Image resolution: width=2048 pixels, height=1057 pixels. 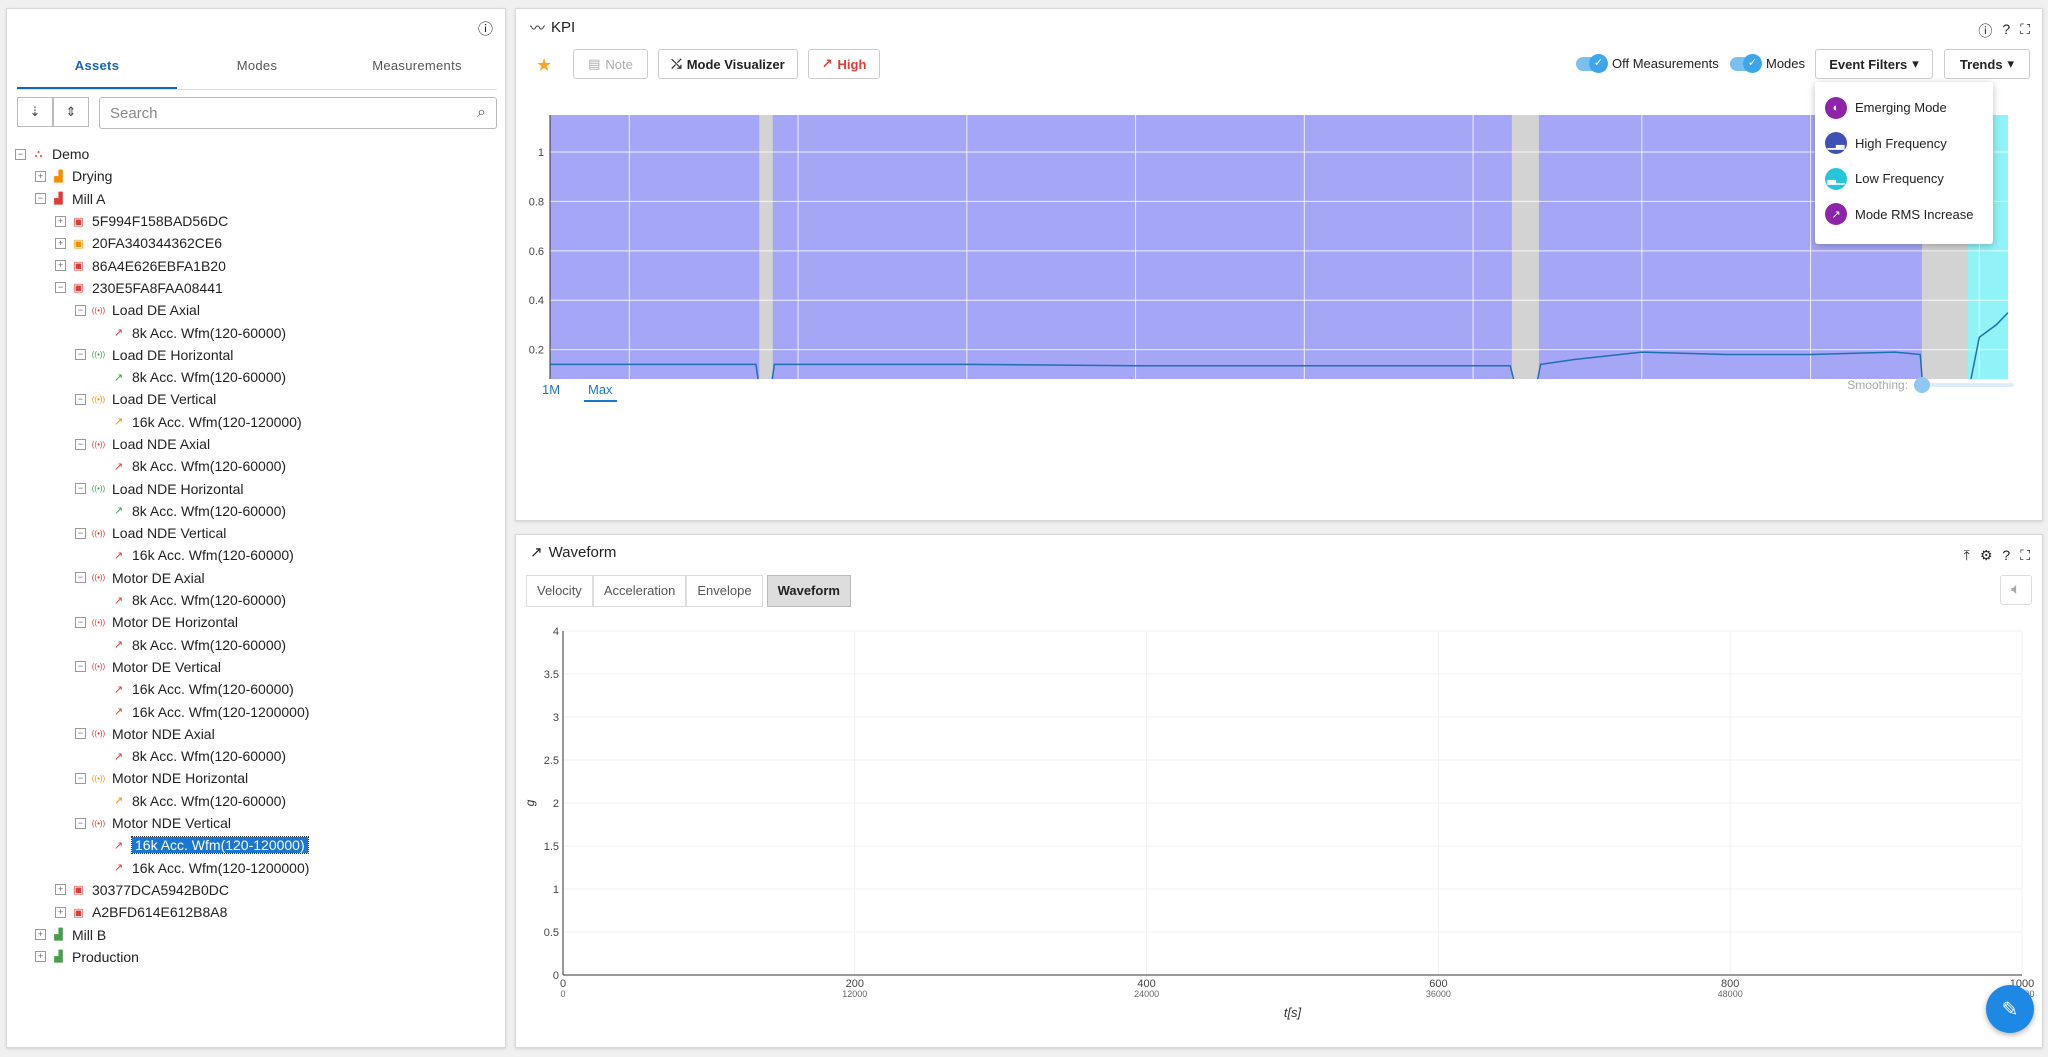 I want to click on help-icon: ⓘ, so click(x=485, y=28).